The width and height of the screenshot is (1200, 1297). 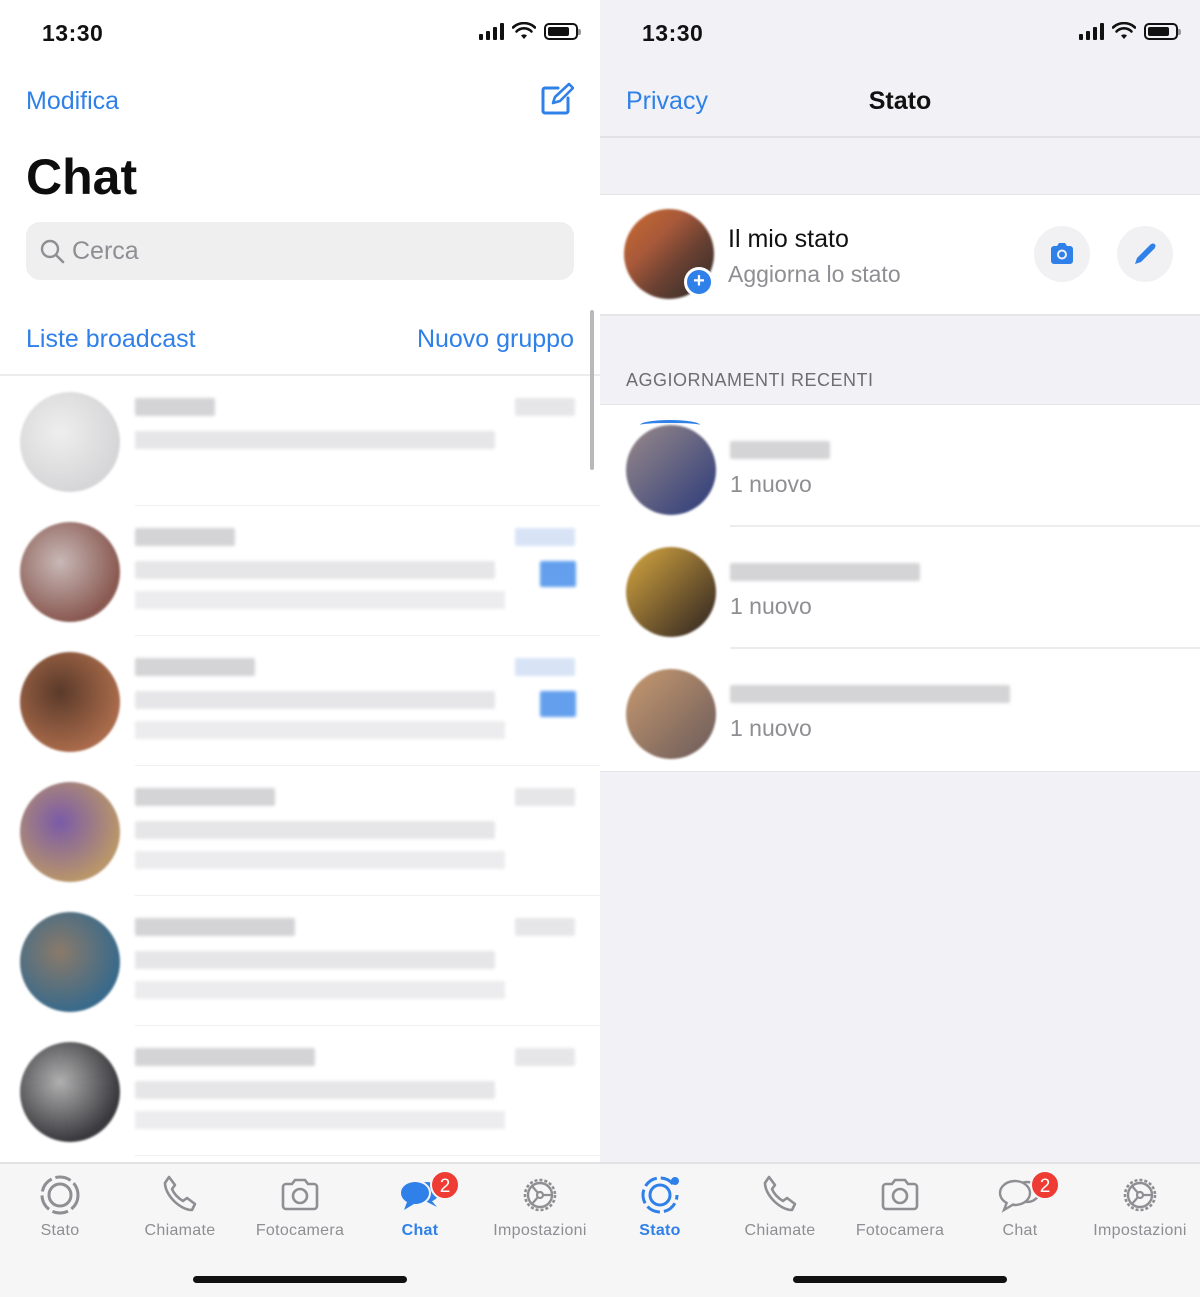 I want to click on page-title: Chat, so click(x=82, y=177).